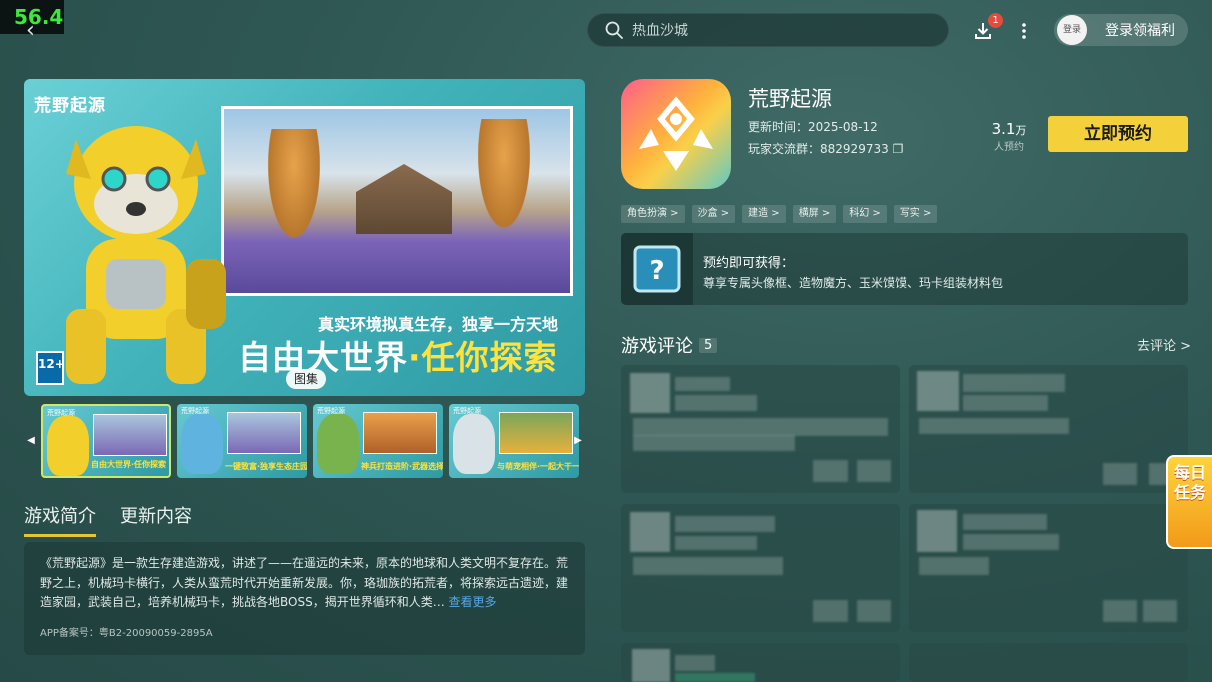 The width and height of the screenshot is (1212, 682). I want to click on see-more-link: 查看更多, so click(473, 602).